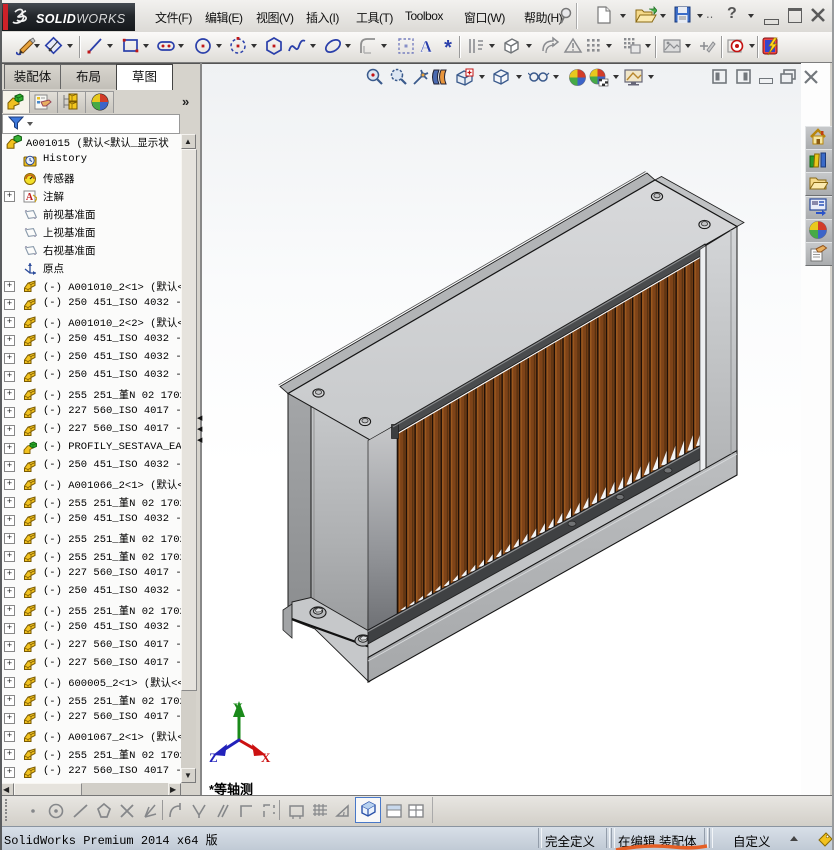 The width and height of the screenshot is (834, 850). I want to click on svg-text: Y, so click(238, 707).